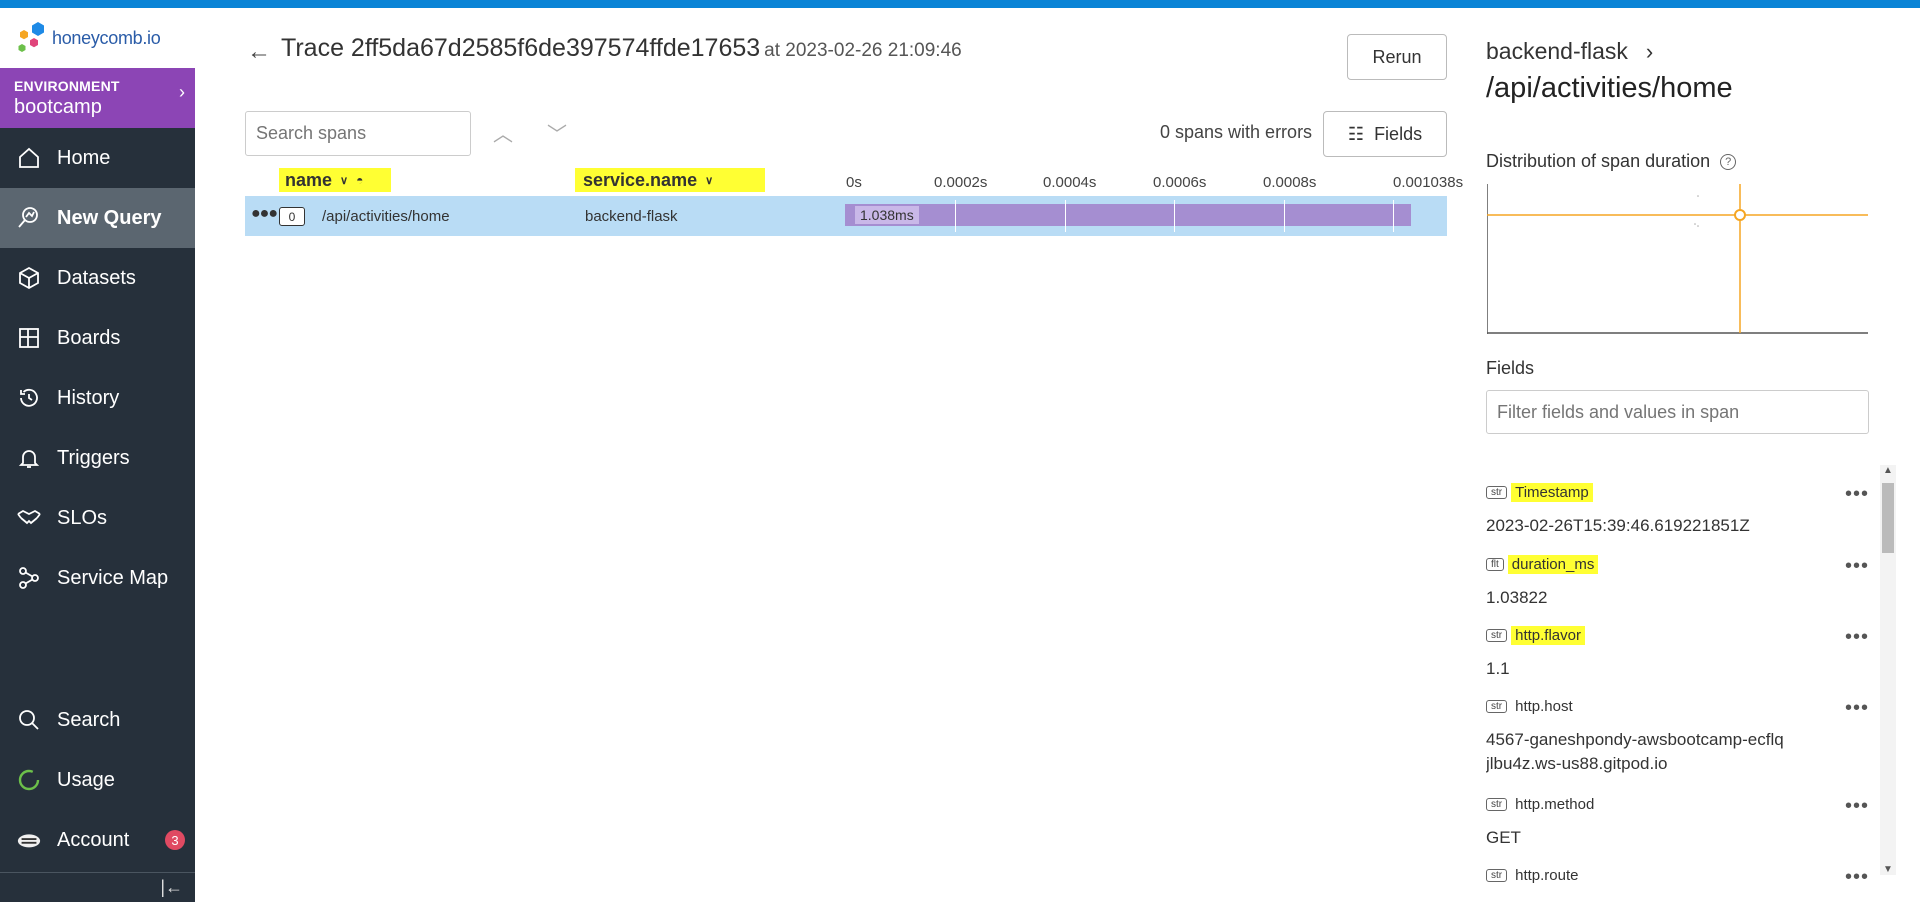 The height and width of the screenshot is (902, 1920). I want to click on field-item: str http.flavor ••• 1.1, so click(1677, 653).